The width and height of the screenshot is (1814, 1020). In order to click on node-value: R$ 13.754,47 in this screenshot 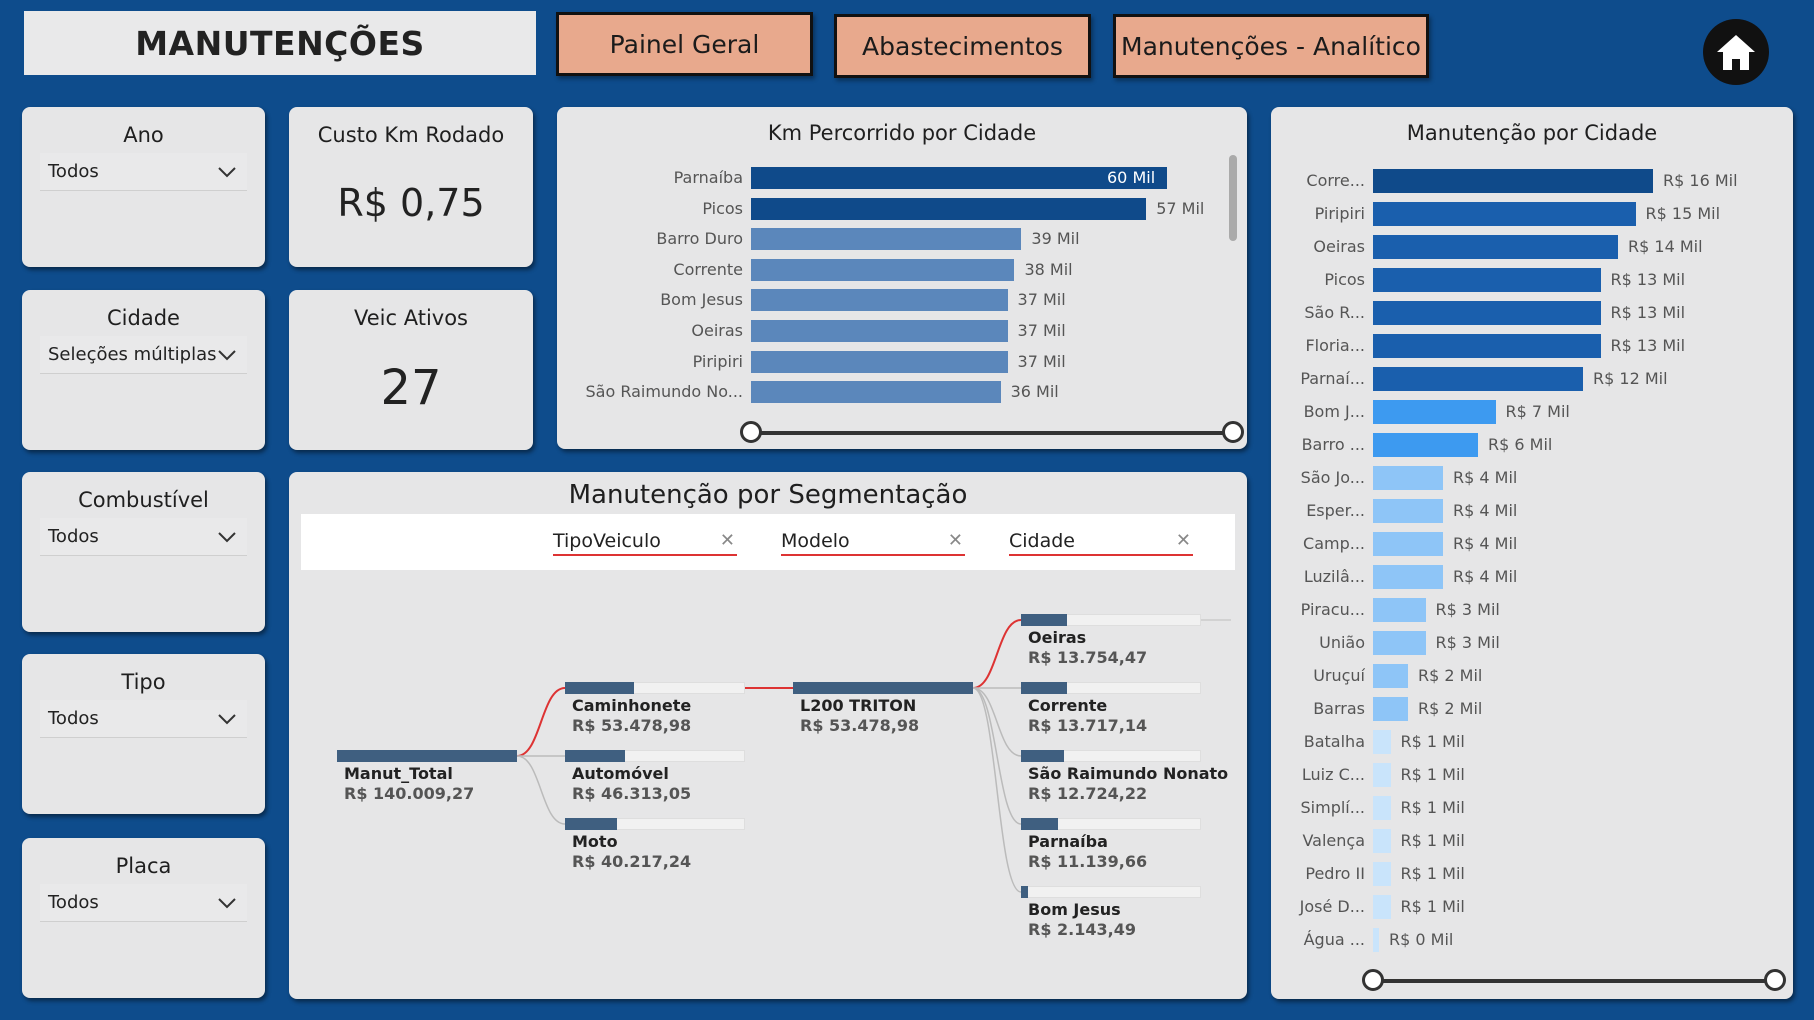, I will do `click(1088, 657)`.